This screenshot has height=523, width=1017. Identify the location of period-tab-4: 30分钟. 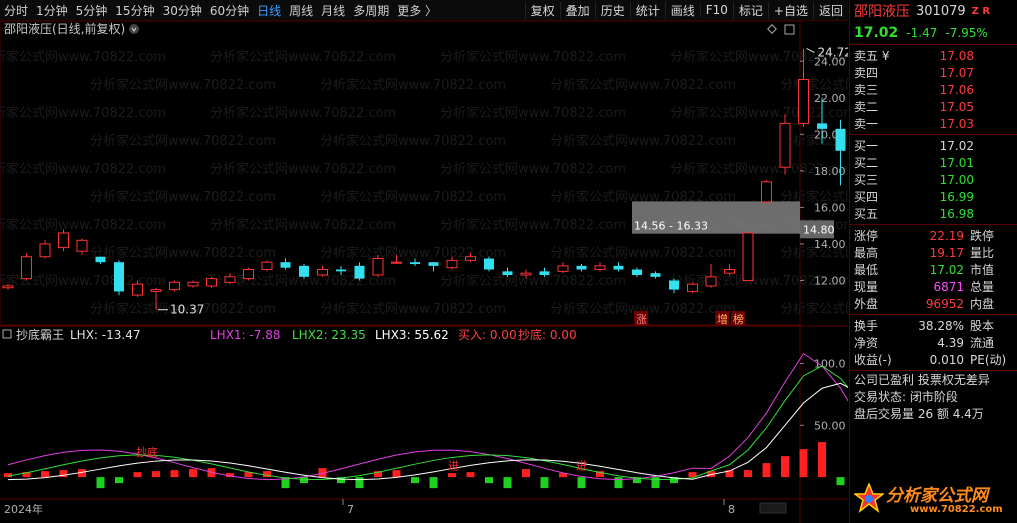
(182, 10).